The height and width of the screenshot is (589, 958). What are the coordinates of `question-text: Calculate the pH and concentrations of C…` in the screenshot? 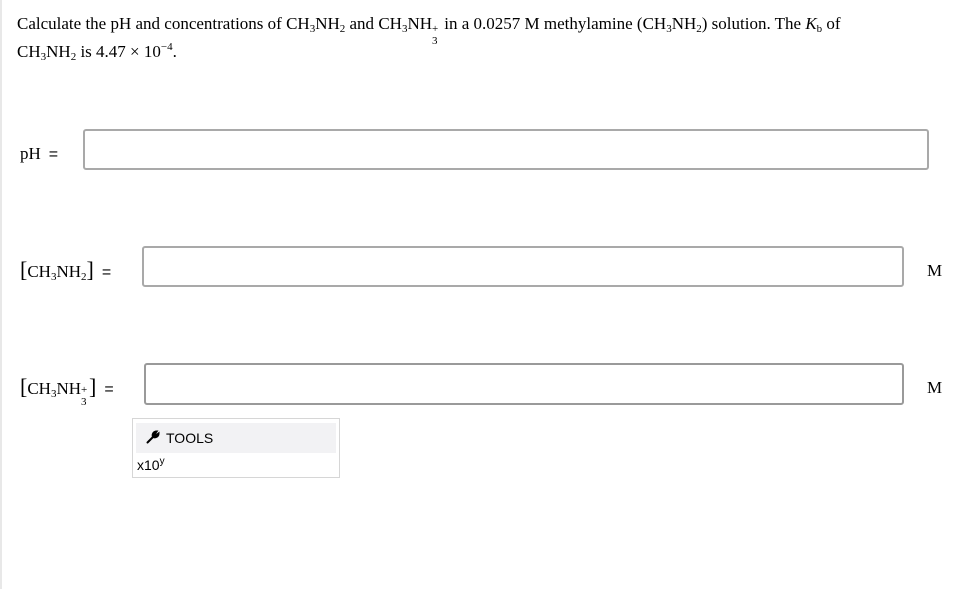 It's located at (429, 38).